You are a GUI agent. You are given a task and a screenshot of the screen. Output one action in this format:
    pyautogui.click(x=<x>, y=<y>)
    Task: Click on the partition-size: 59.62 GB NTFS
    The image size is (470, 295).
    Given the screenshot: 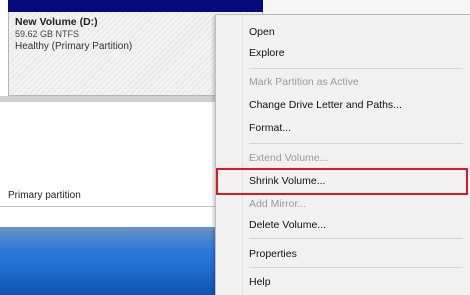 What is the action you would take?
    pyautogui.click(x=47, y=34)
    